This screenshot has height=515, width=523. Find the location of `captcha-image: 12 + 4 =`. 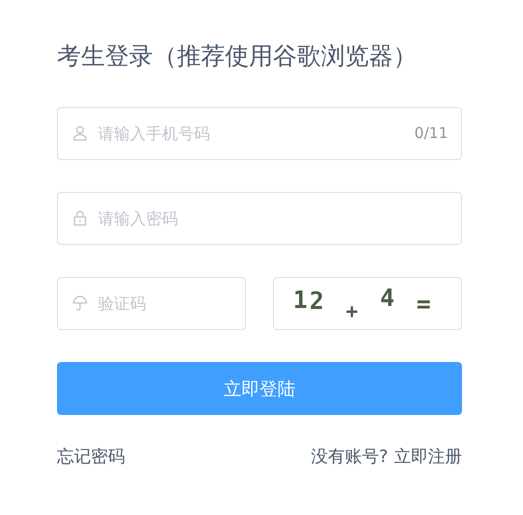

captcha-image: 12 + 4 = is located at coordinates (367, 303).